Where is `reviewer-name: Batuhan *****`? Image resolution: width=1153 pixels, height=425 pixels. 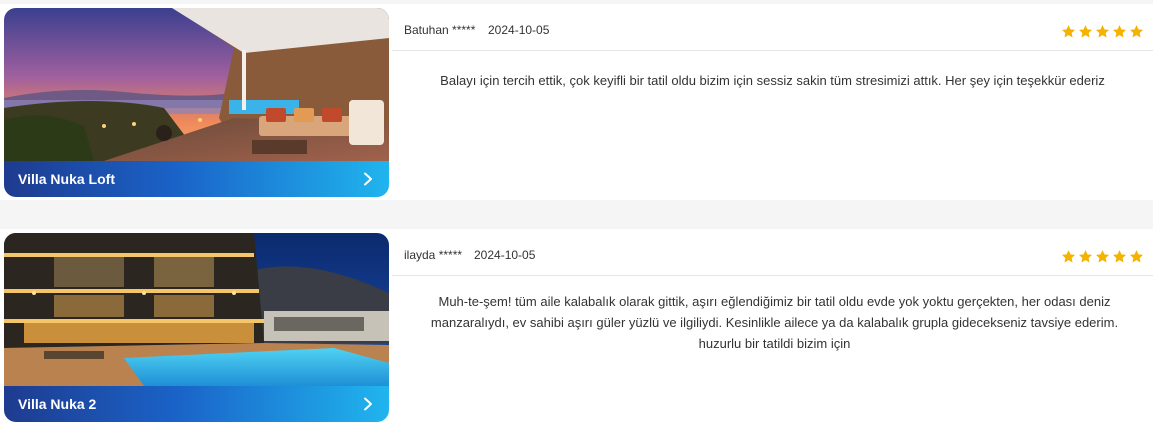
reviewer-name: Batuhan ***** is located at coordinates (440, 30).